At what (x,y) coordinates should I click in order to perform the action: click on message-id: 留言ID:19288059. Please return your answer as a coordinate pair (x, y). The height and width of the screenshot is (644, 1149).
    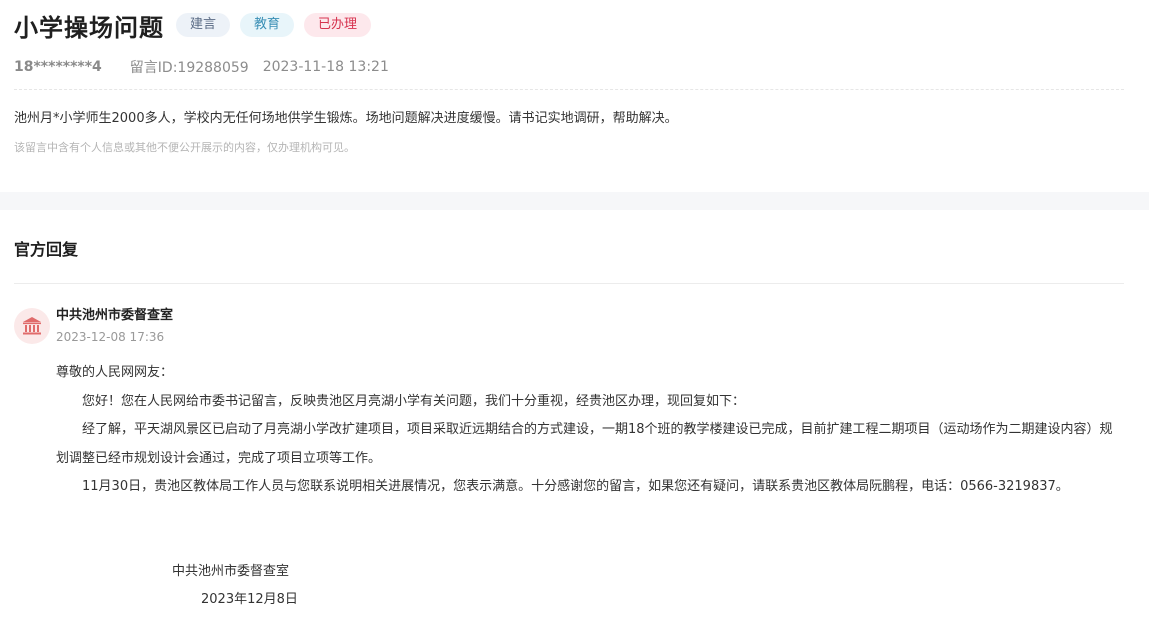
    Looking at the image, I should click on (189, 68).